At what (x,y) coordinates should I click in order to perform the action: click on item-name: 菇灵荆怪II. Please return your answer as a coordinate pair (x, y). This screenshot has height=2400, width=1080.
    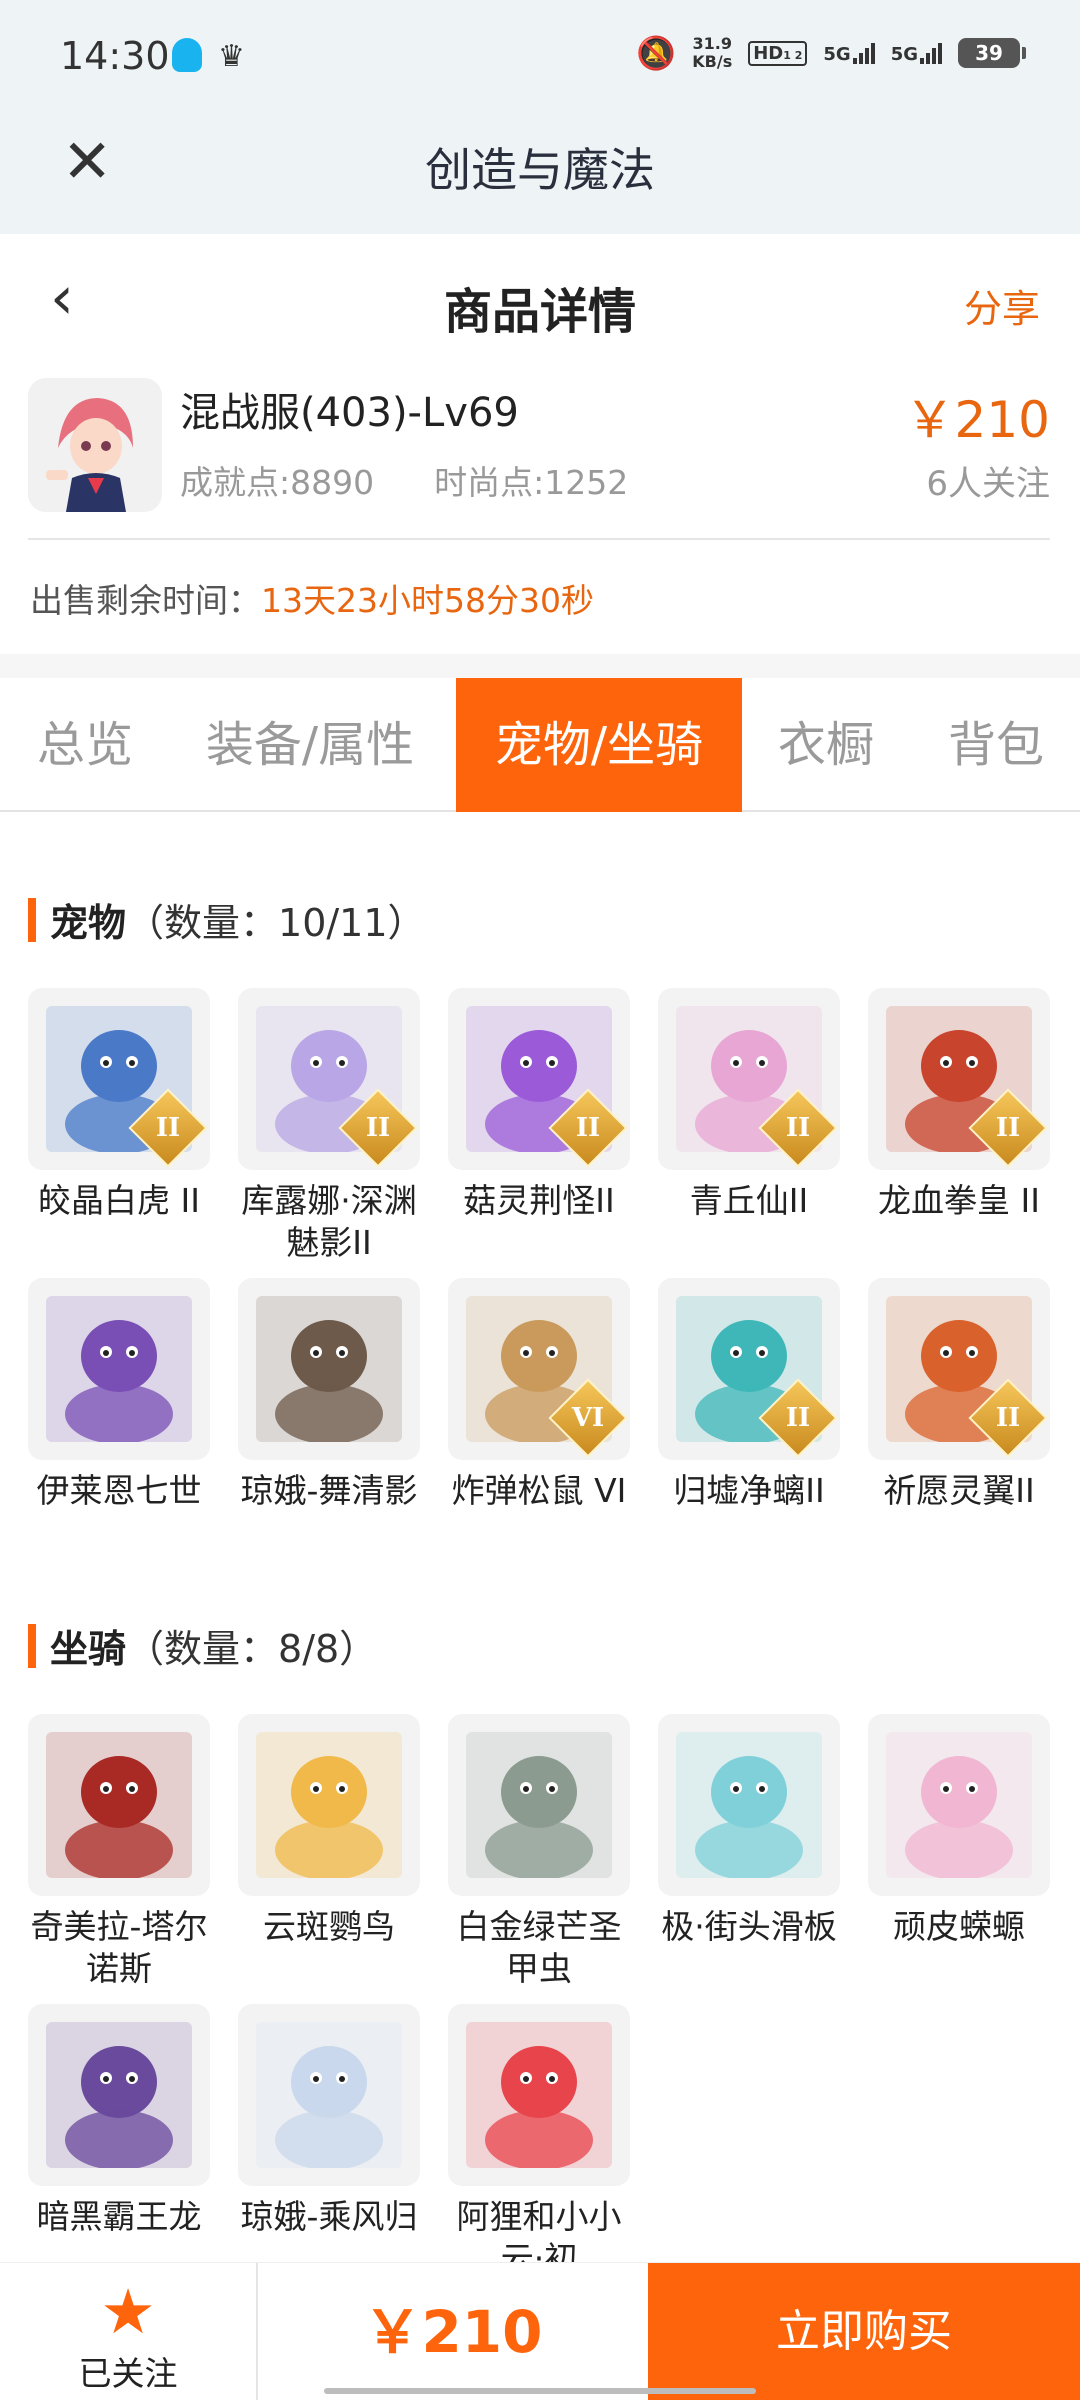
    Looking at the image, I should click on (539, 1200).